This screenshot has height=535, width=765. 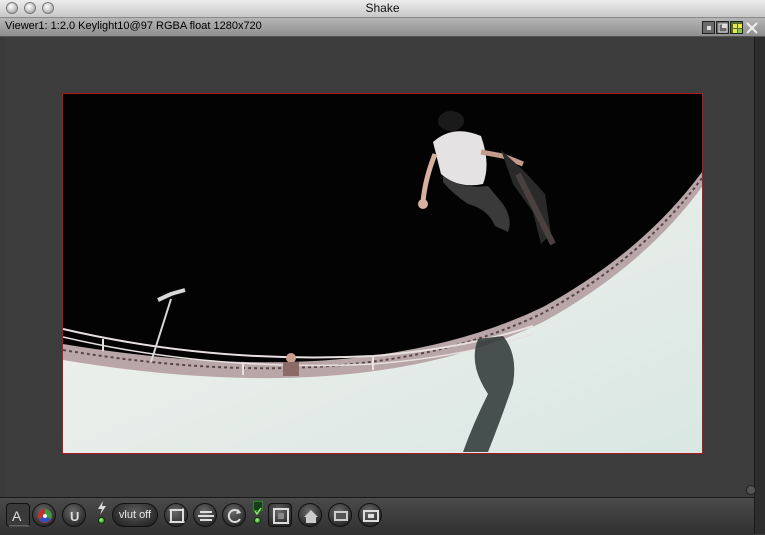 I want to click on viewer-maximize-button, so click(x=722, y=27).